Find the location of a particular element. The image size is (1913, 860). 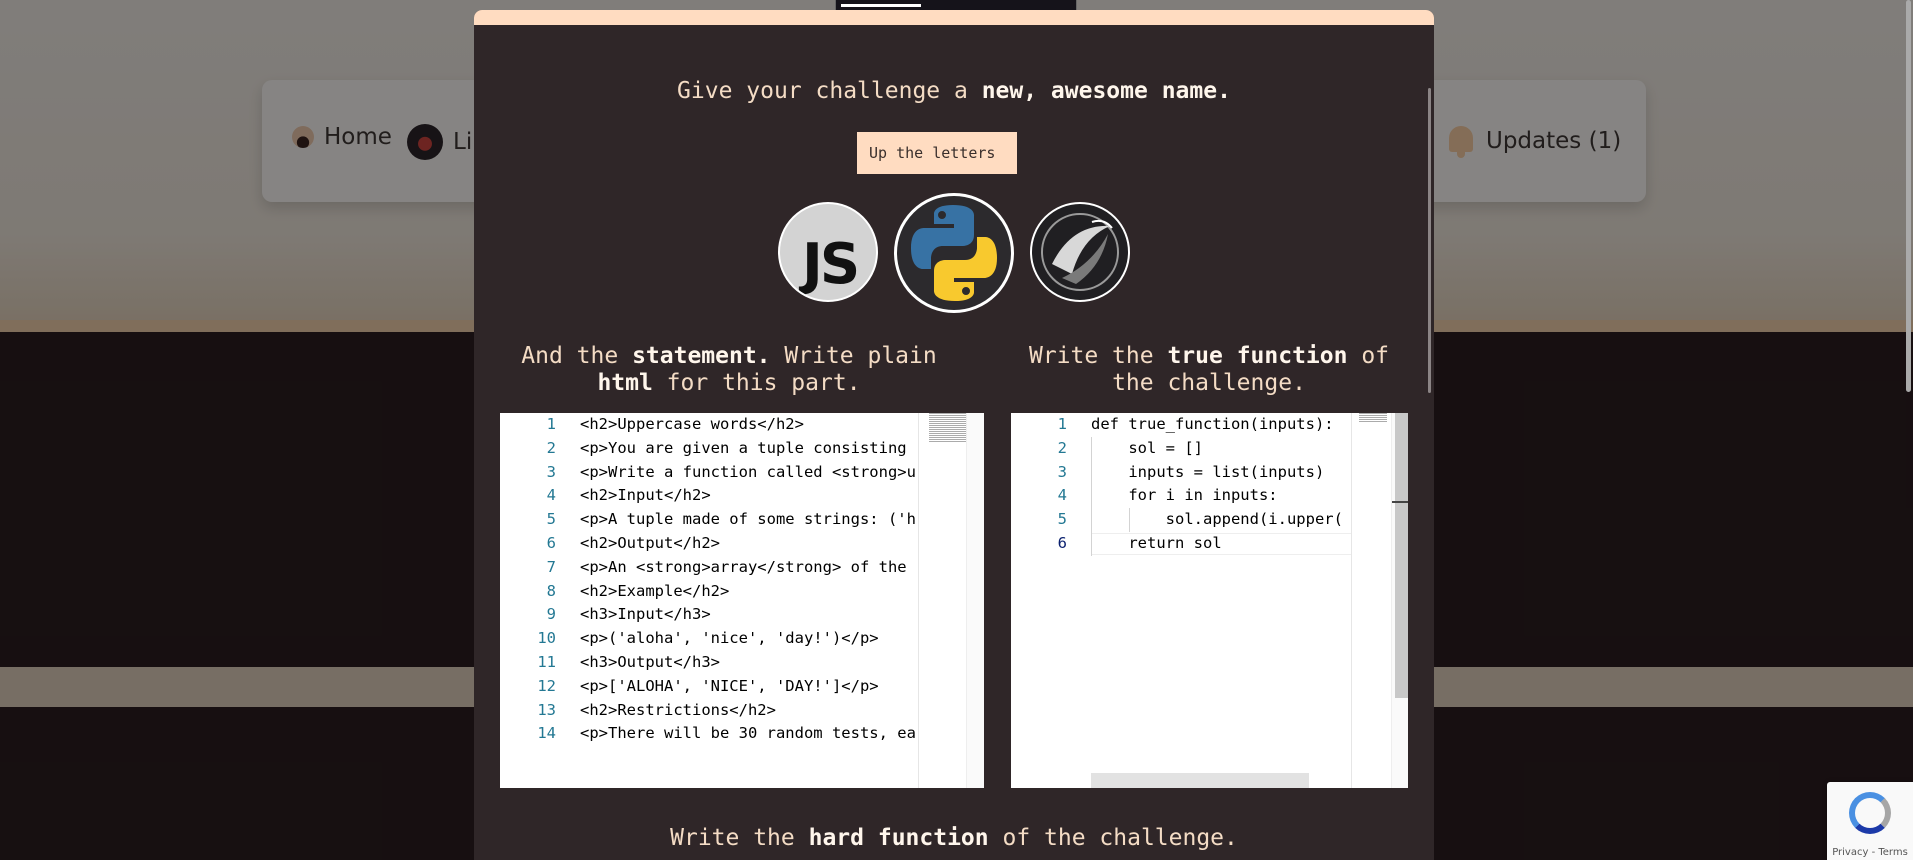

code-line: 1 def true_function(inputs): is located at coordinates (1209, 425).